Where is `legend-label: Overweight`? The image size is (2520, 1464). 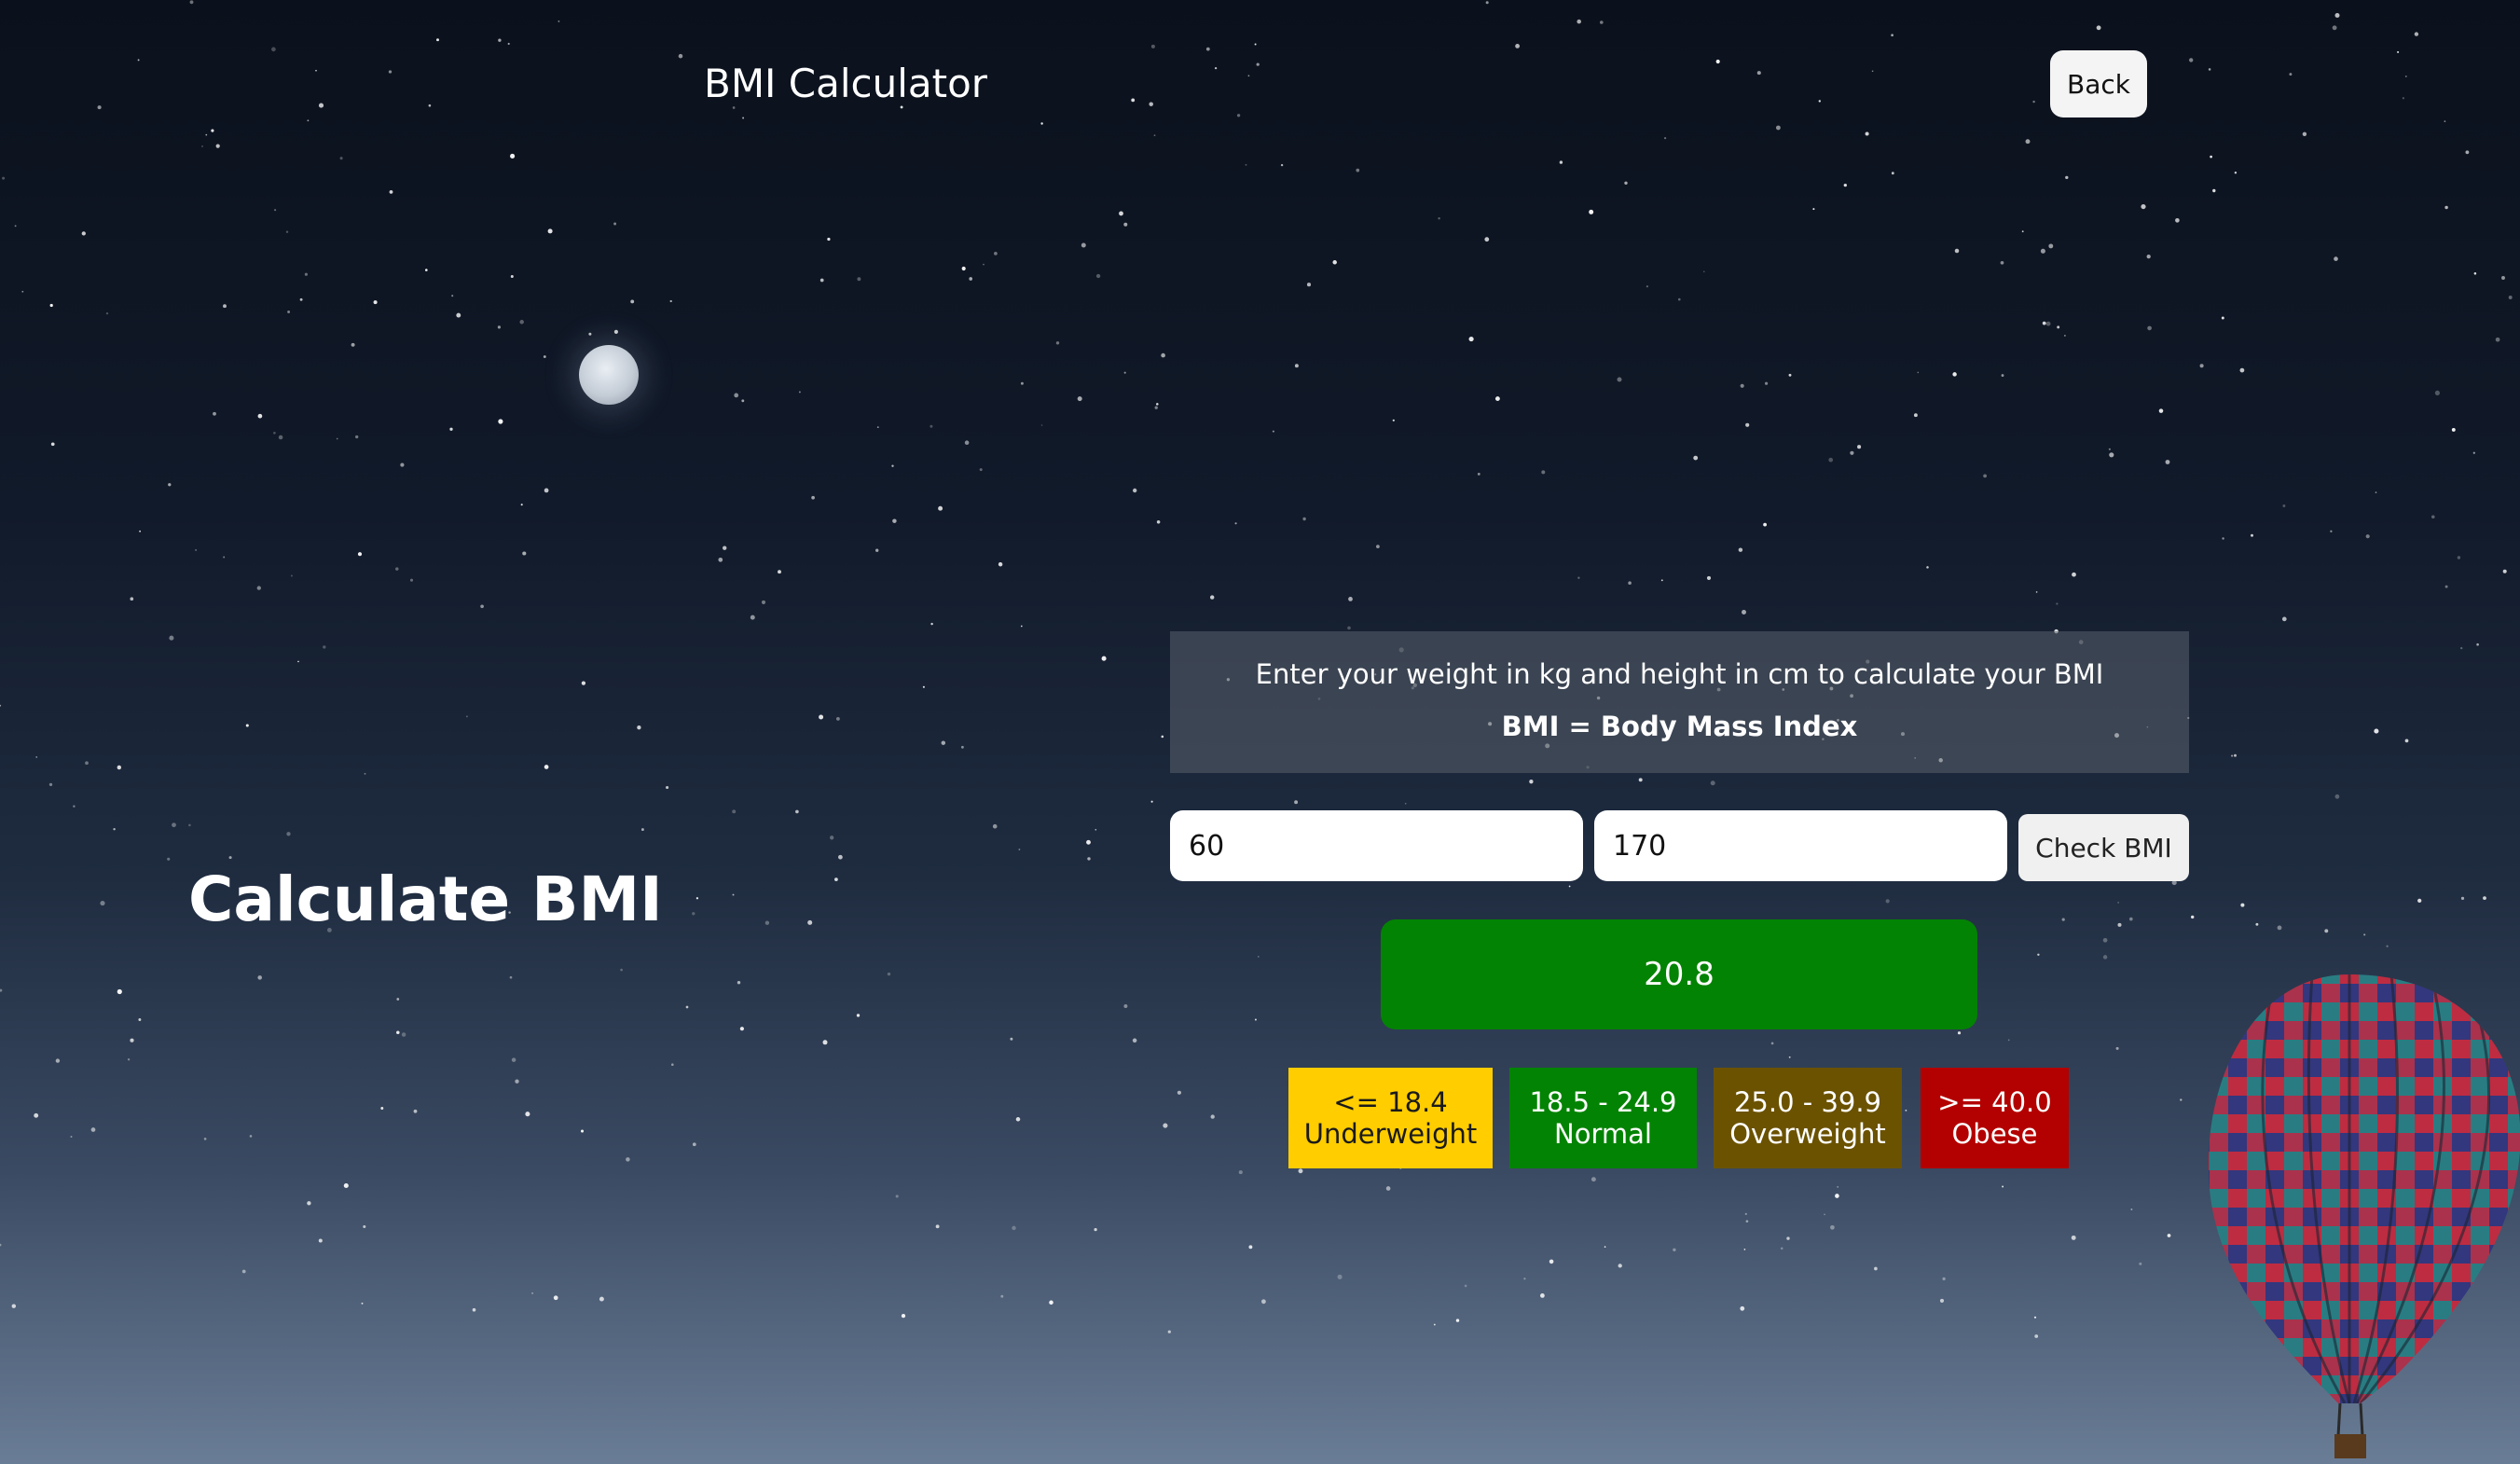
legend-label: Overweight is located at coordinates (1807, 1134).